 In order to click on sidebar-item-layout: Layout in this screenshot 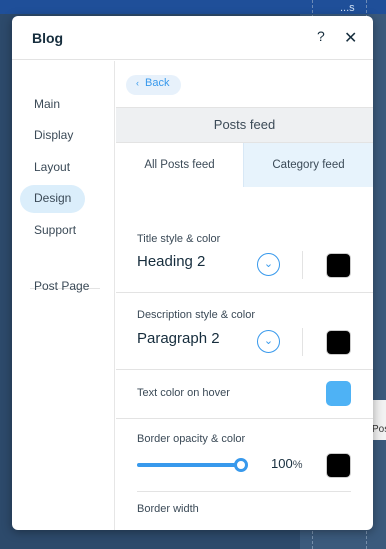, I will do `click(52, 168)`.